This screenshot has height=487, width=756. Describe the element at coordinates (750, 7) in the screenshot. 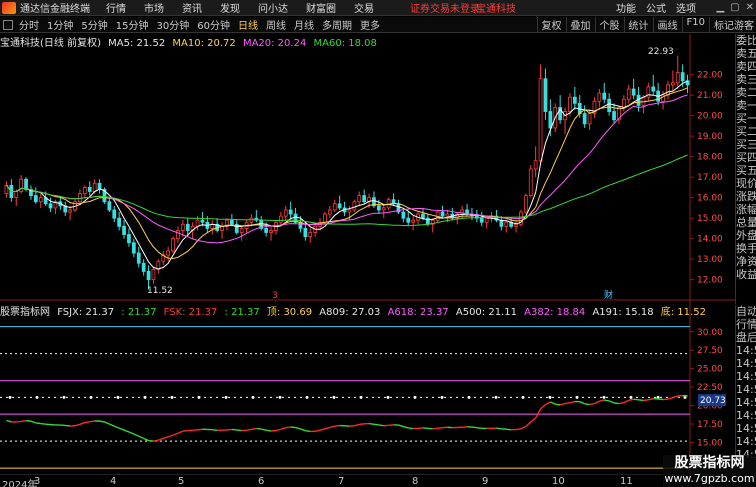

I see `close-icon: ✕` at that location.